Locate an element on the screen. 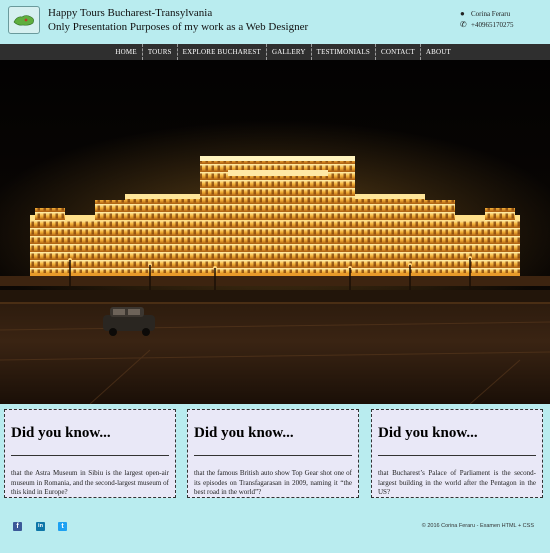  twitter-icon: t is located at coordinates (62, 526).